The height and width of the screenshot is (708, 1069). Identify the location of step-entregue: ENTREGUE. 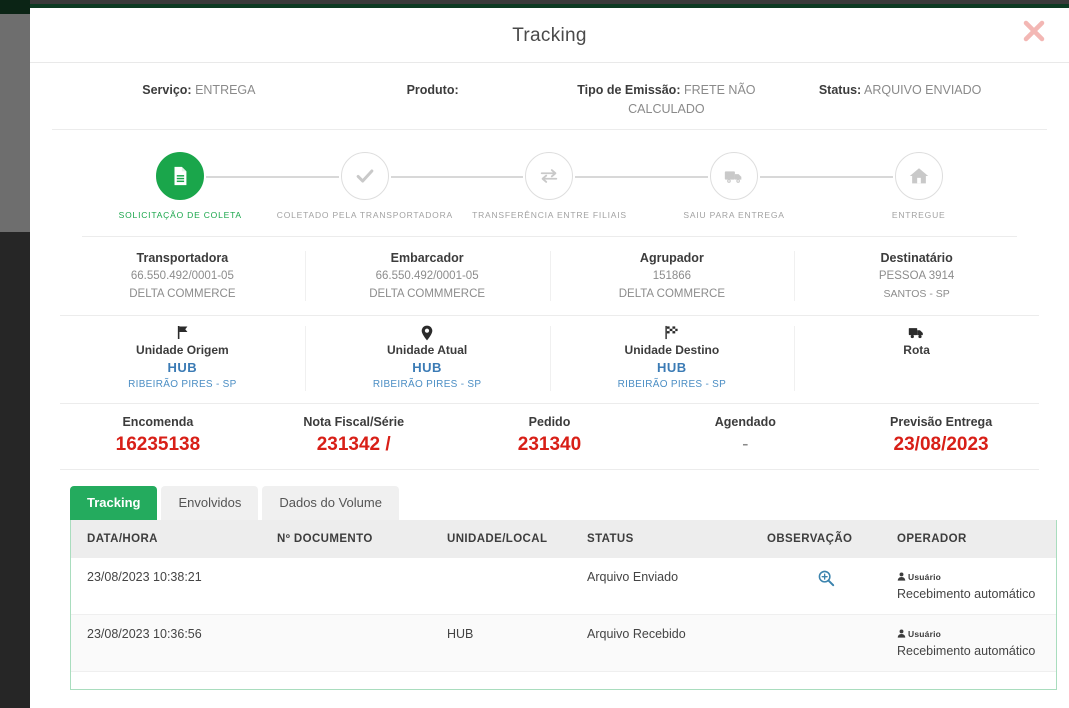
(918, 187).